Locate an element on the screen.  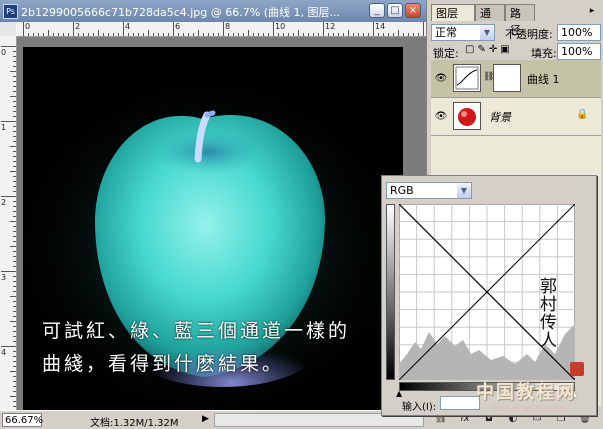
ruler-origin is located at coordinates (8, 29).